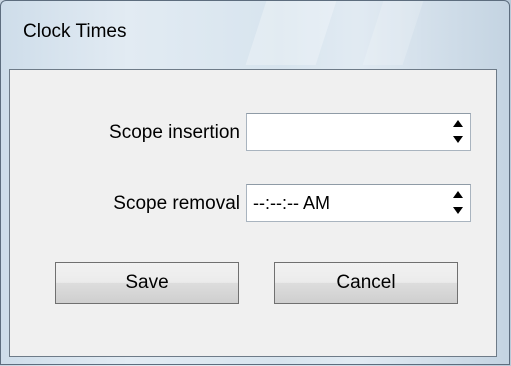 Image resolution: width=511 pixels, height=366 pixels. What do you see at coordinates (174, 132) in the screenshot?
I see `scope-insertion-label: Scope insertion` at bounding box center [174, 132].